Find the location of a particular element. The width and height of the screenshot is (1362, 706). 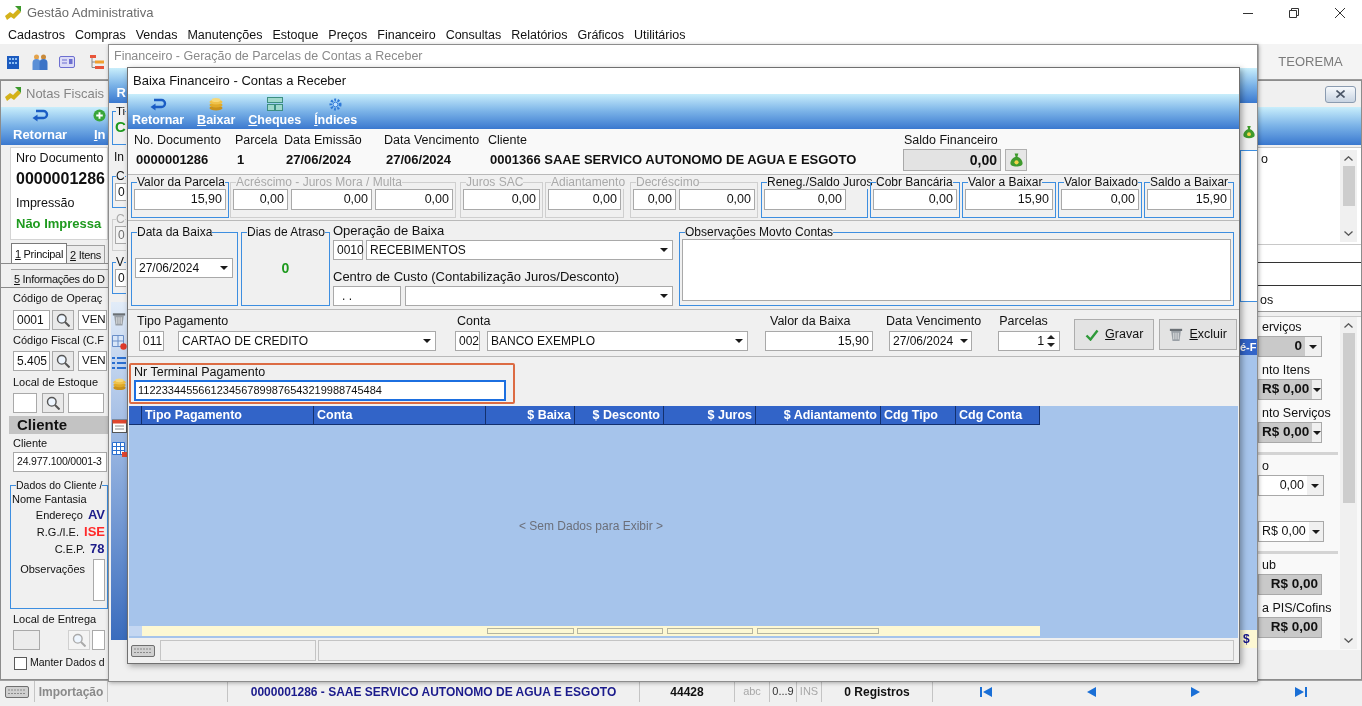

input-field: 1122334455661234567899876543219988745484 is located at coordinates (320, 390).